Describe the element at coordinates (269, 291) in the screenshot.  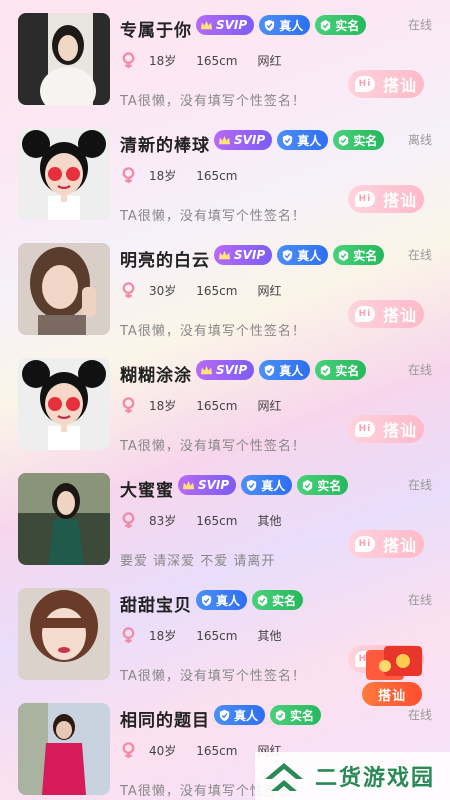
I see `user-tag: 网红` at that location.